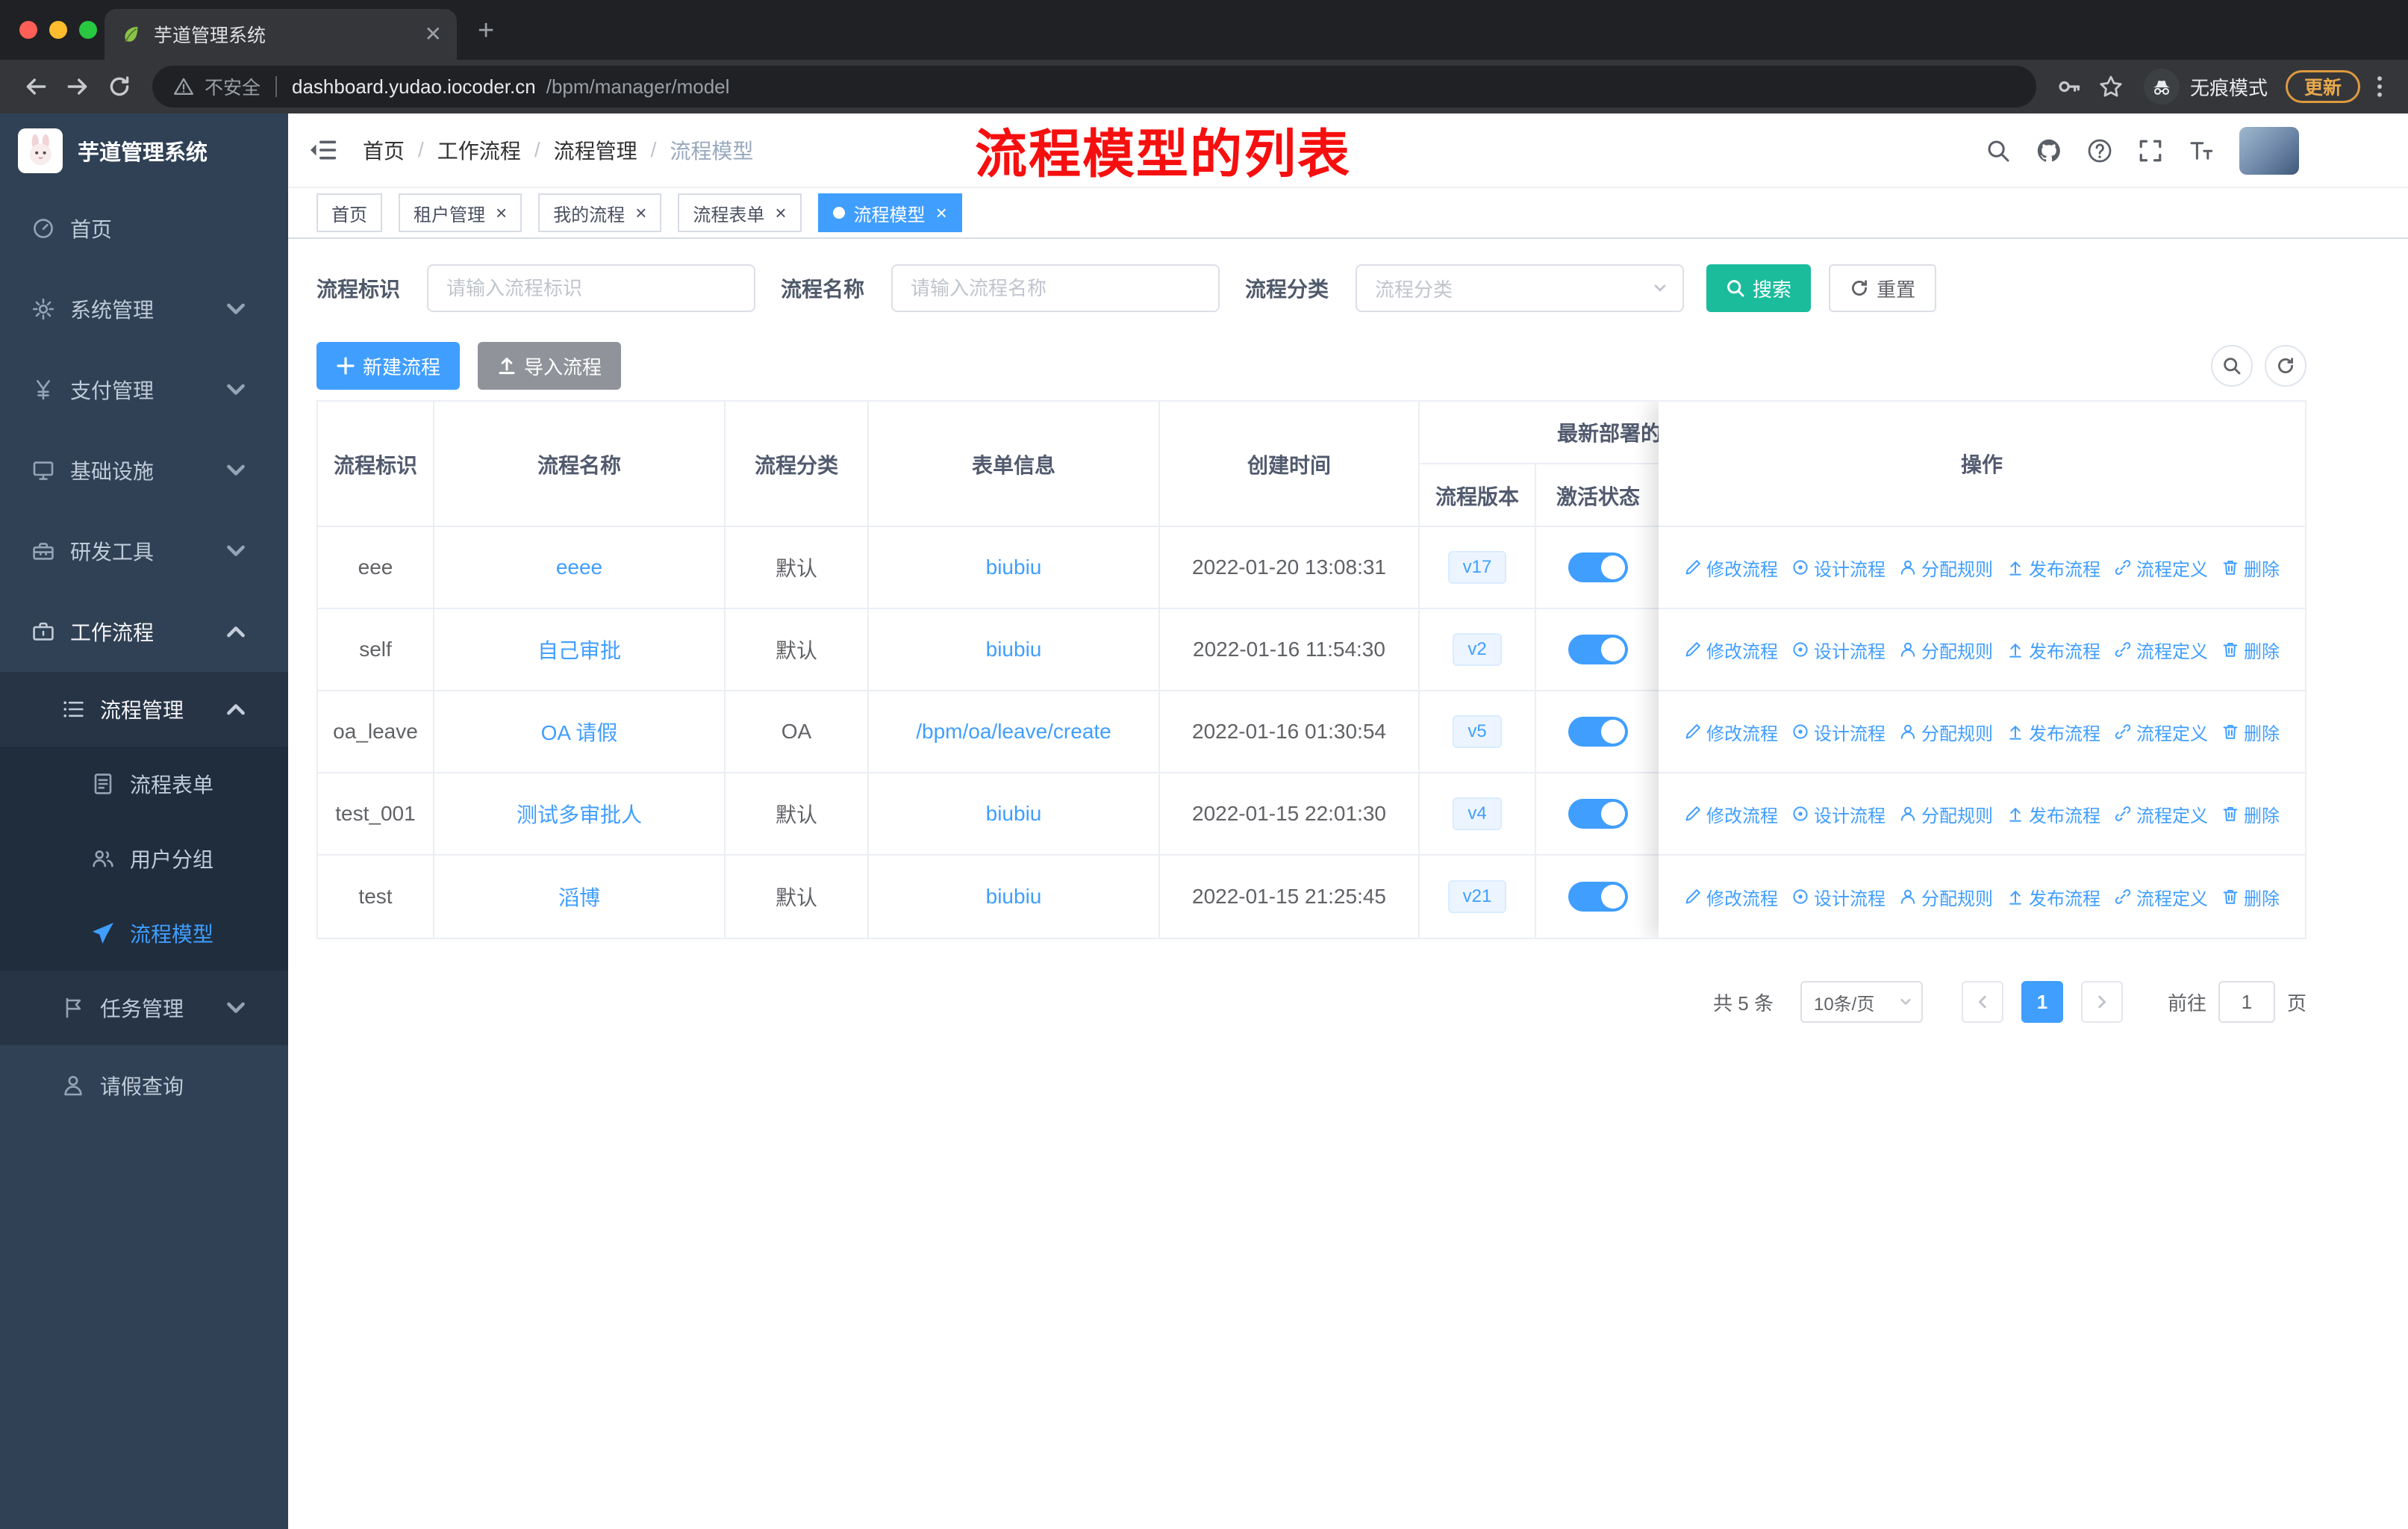  I want to click on sidebar-item-payment-management: 支付管理, so click(144, 390).